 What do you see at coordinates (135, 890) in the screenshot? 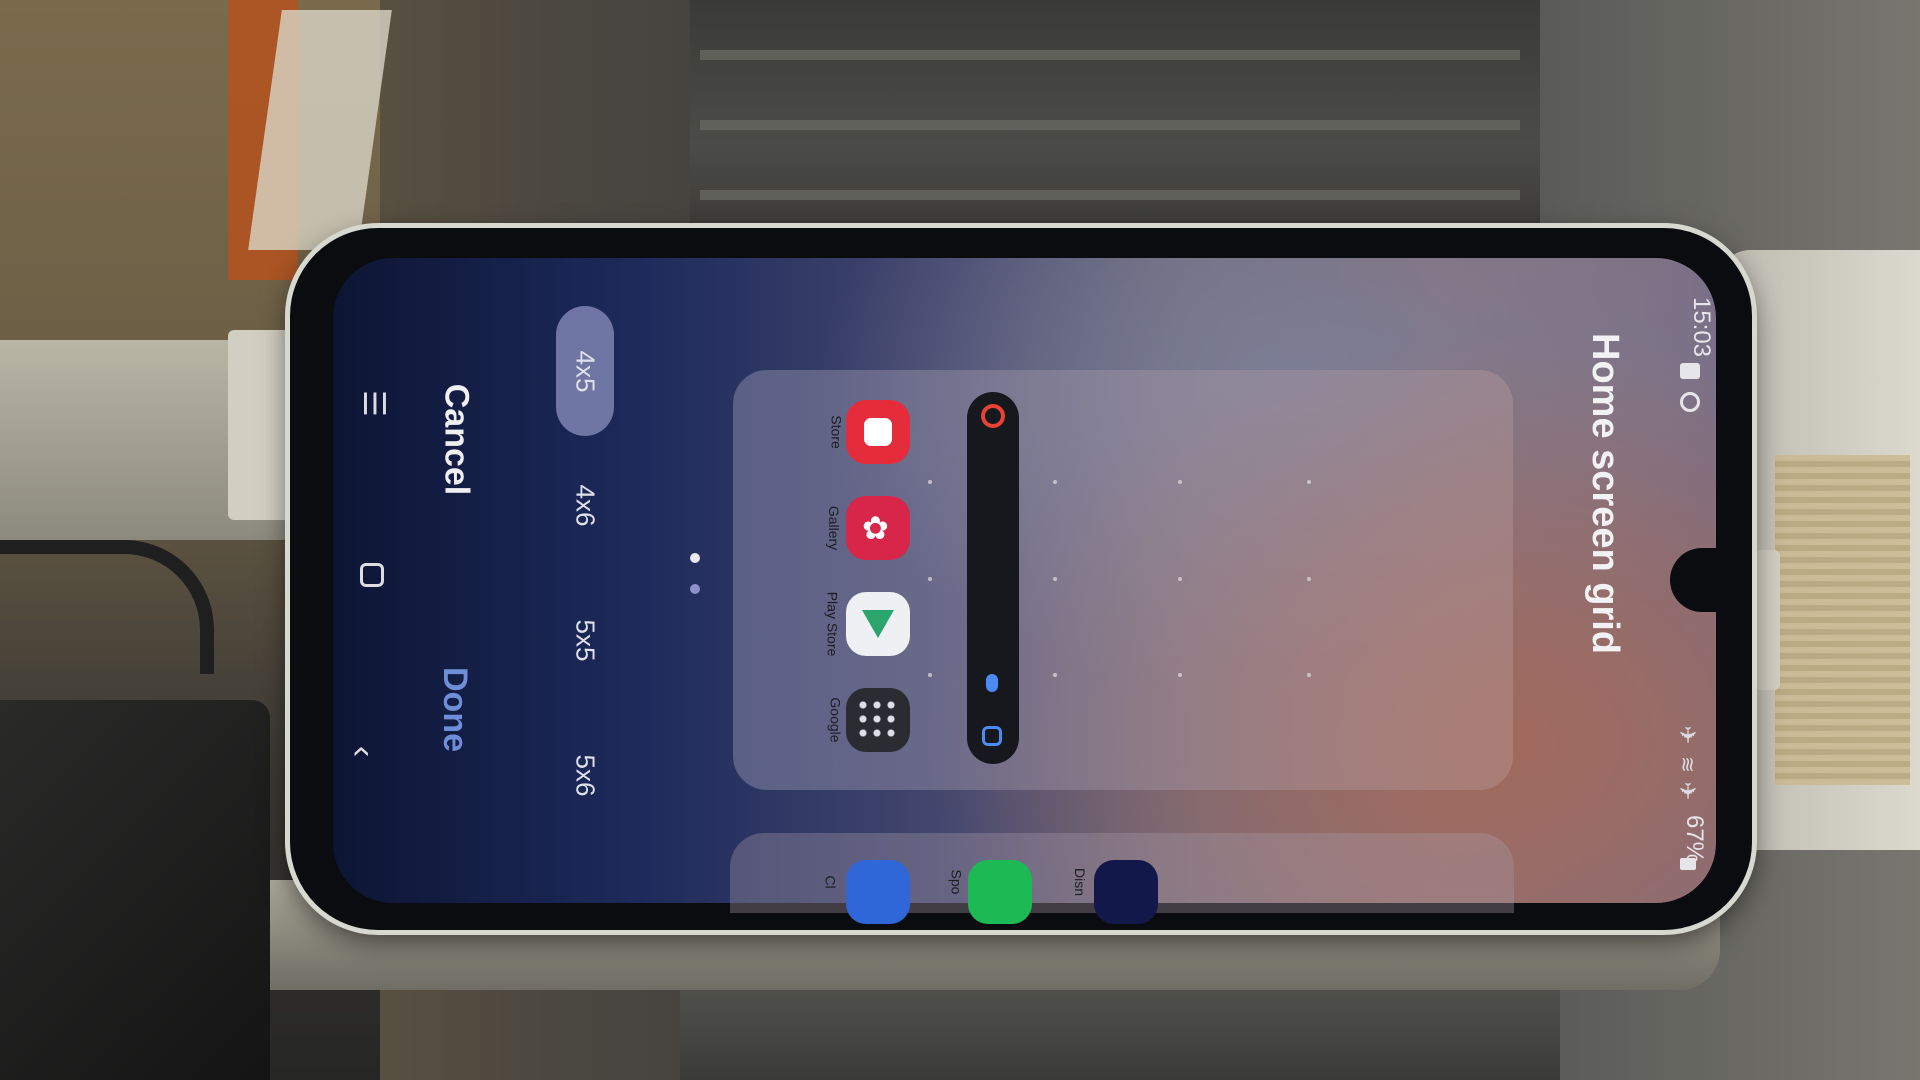
I see `camera-block` at bounding box center [135, 890].